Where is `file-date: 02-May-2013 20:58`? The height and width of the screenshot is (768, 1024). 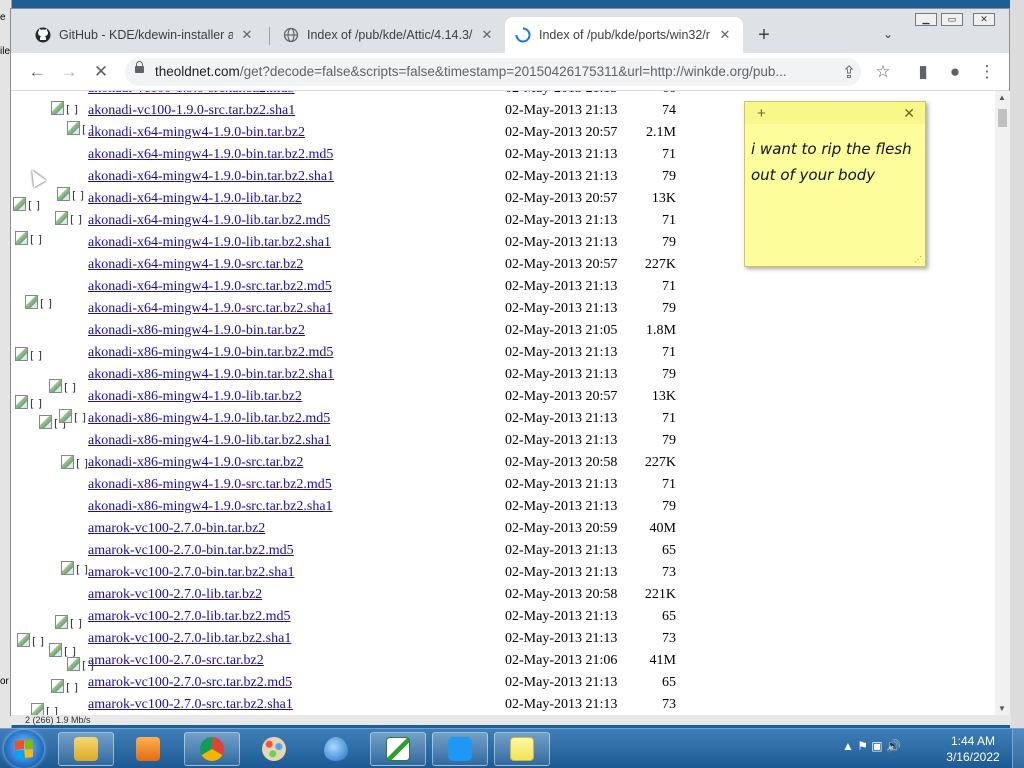 file-date: 02-May-2013 20:58 is located at coordinates (561, 594).